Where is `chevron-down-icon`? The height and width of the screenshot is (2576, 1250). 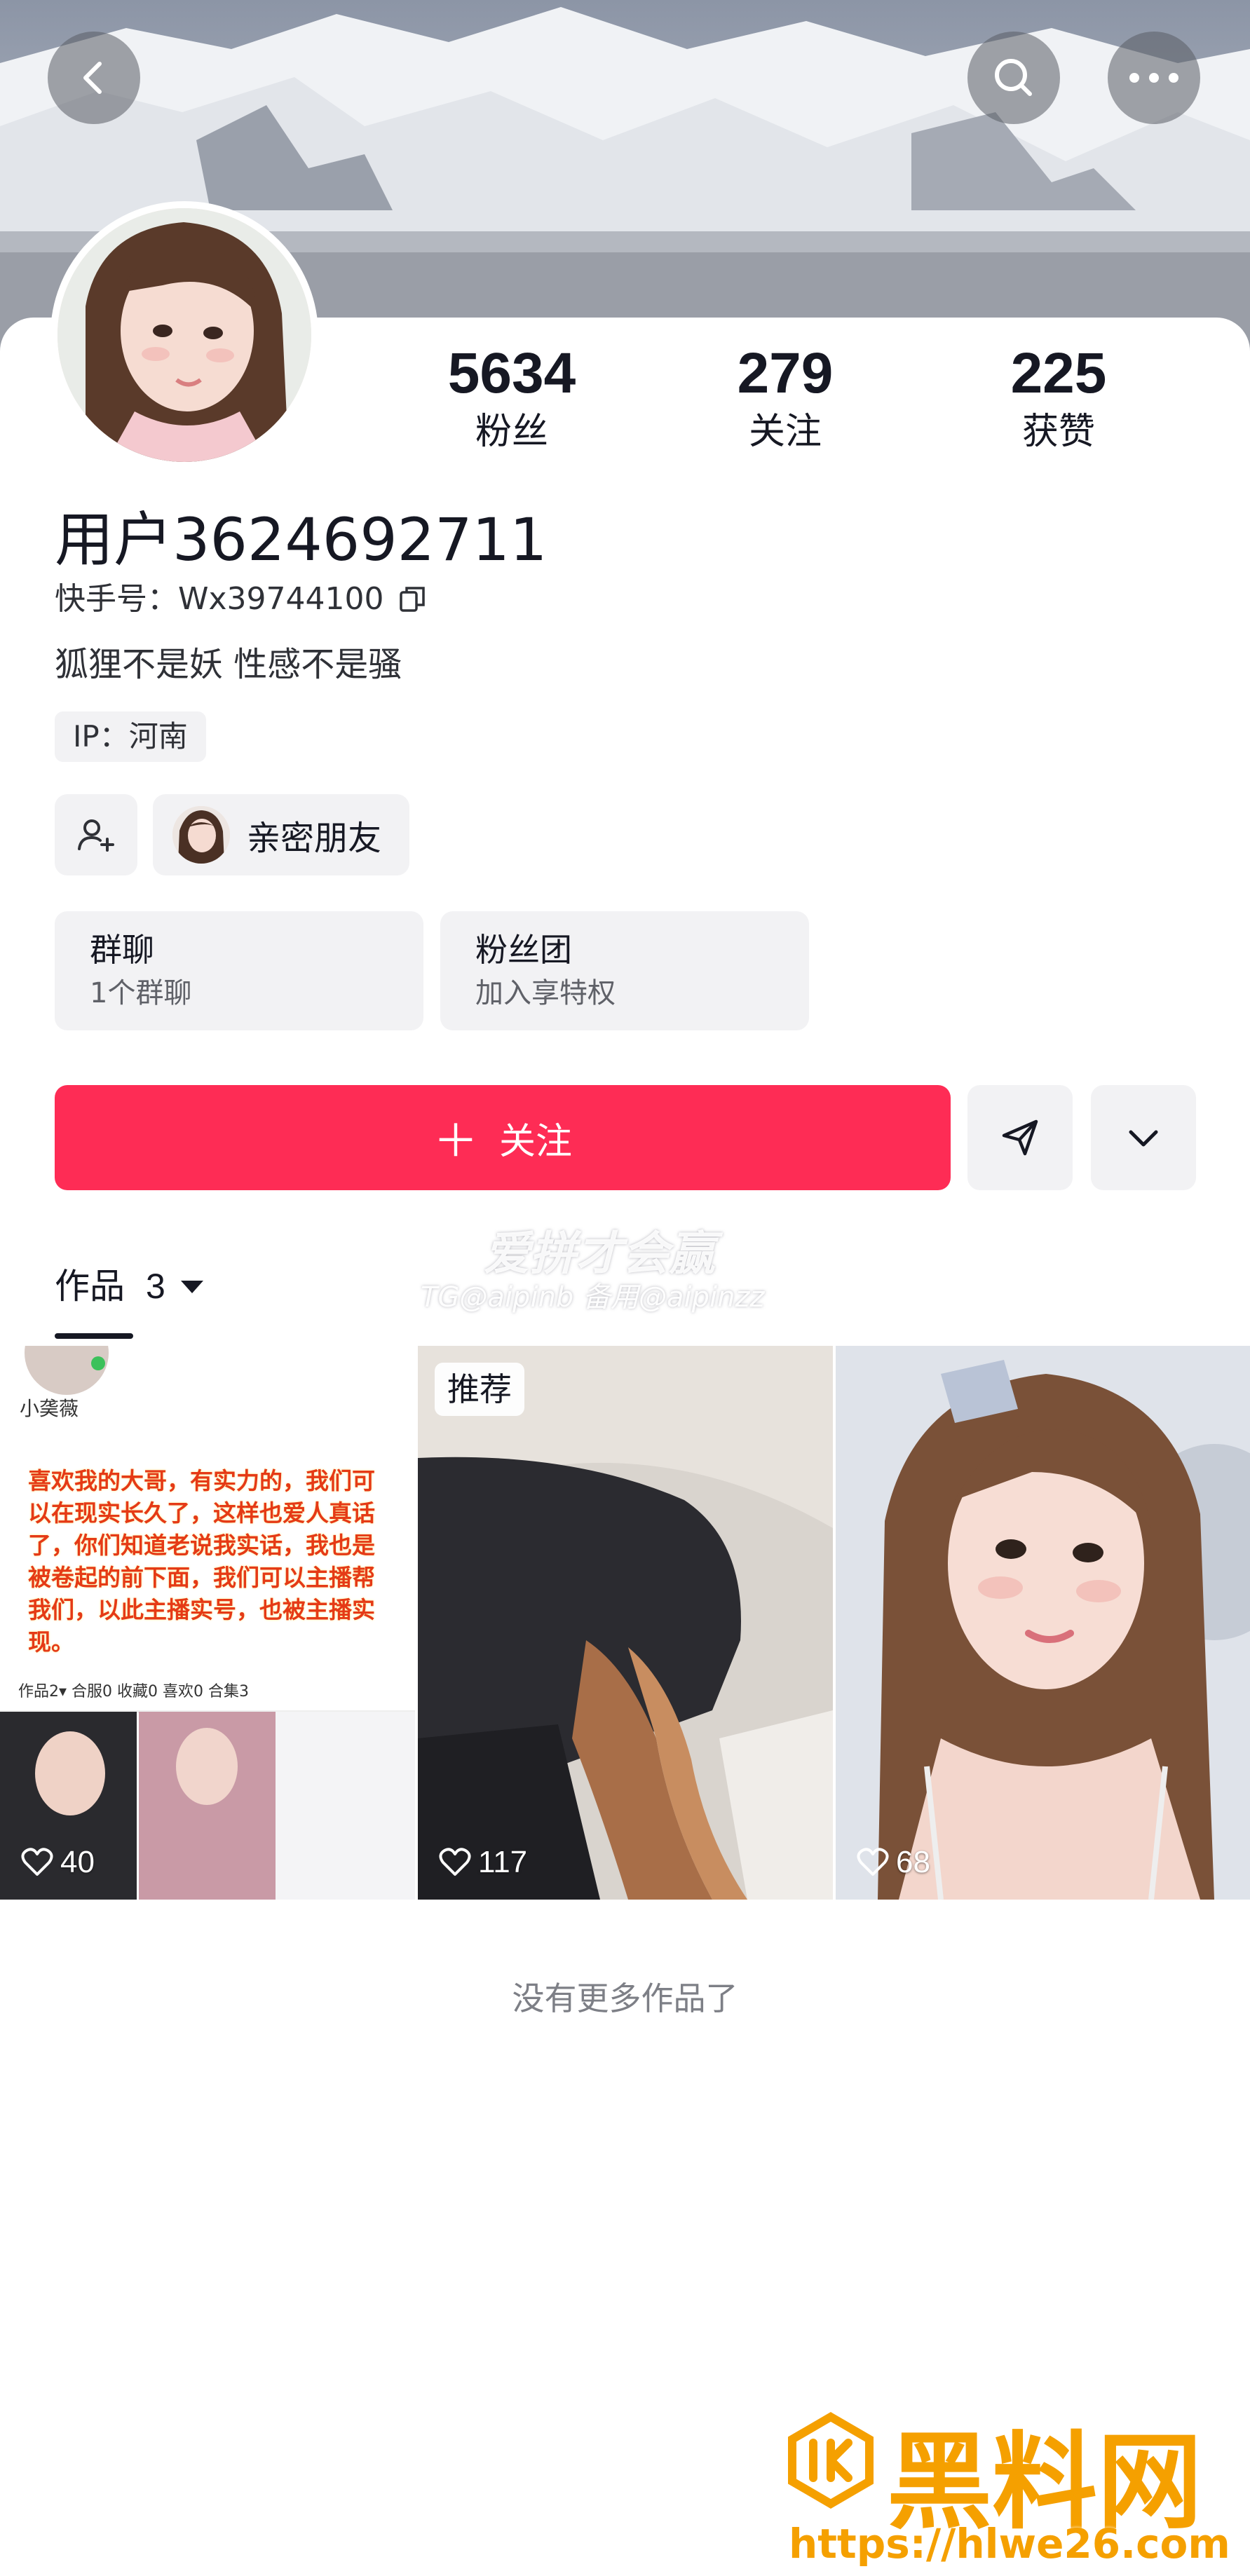
chevron-down-icon is located at coordinates (1143, 1138).